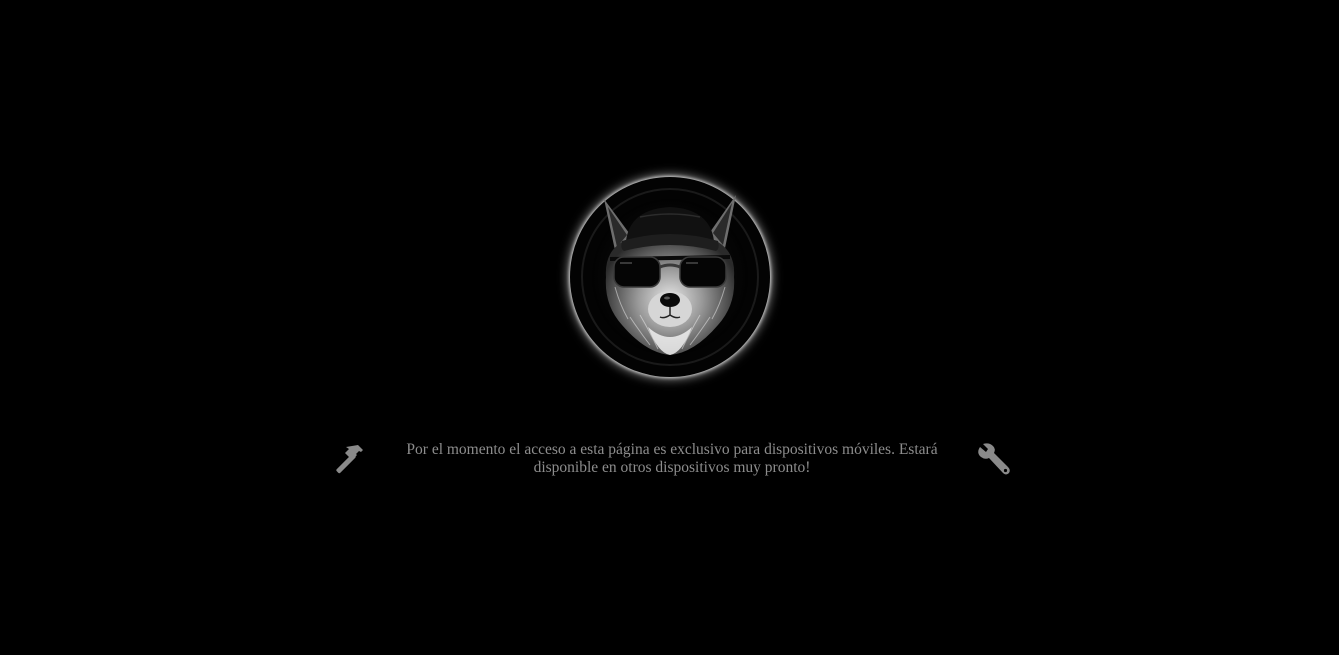  Describe the element at coordinates (994, 461) in the screenshot. I see `wrench-icon` at that location.